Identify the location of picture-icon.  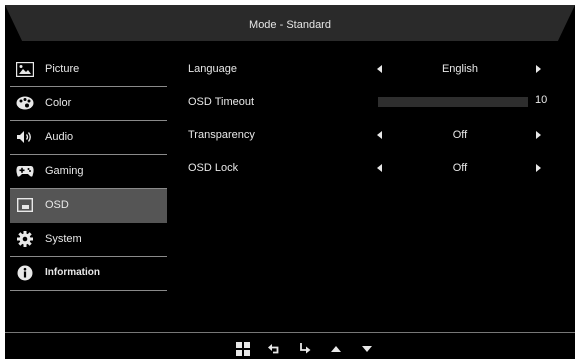
(25, 69).